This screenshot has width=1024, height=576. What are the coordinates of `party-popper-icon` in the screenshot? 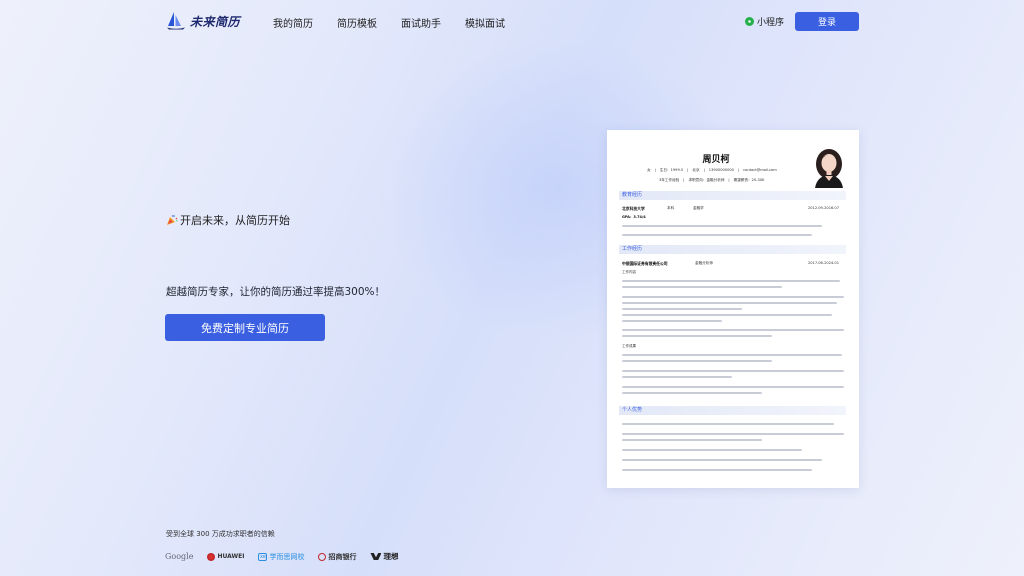 It's located at (172, 219).